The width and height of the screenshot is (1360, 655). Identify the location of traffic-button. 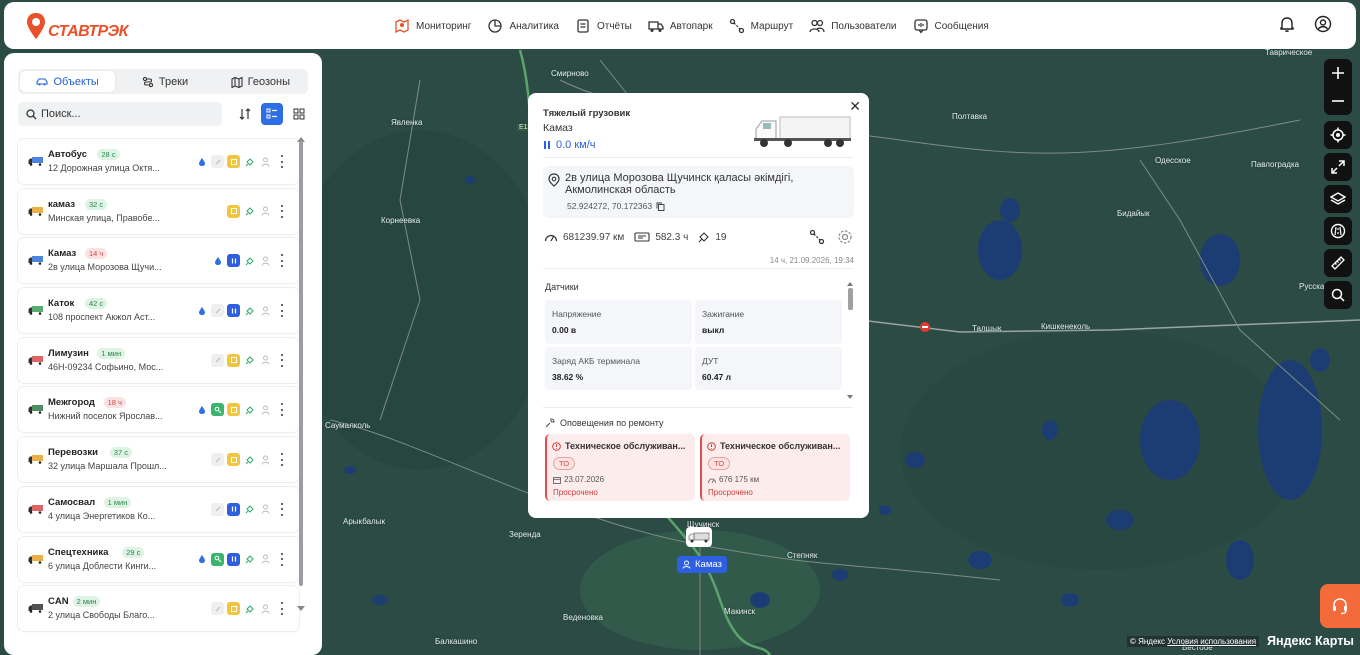
(1338, 231).